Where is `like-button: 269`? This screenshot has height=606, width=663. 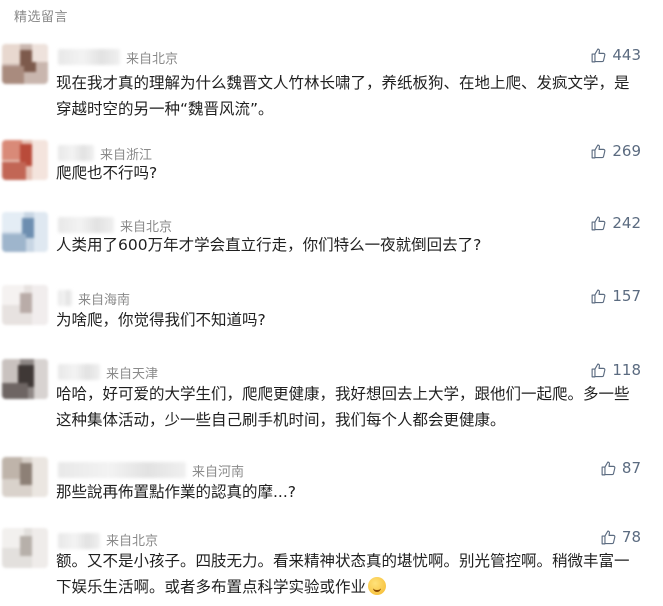
like-button: 269 is located at coordinates (615, 151).